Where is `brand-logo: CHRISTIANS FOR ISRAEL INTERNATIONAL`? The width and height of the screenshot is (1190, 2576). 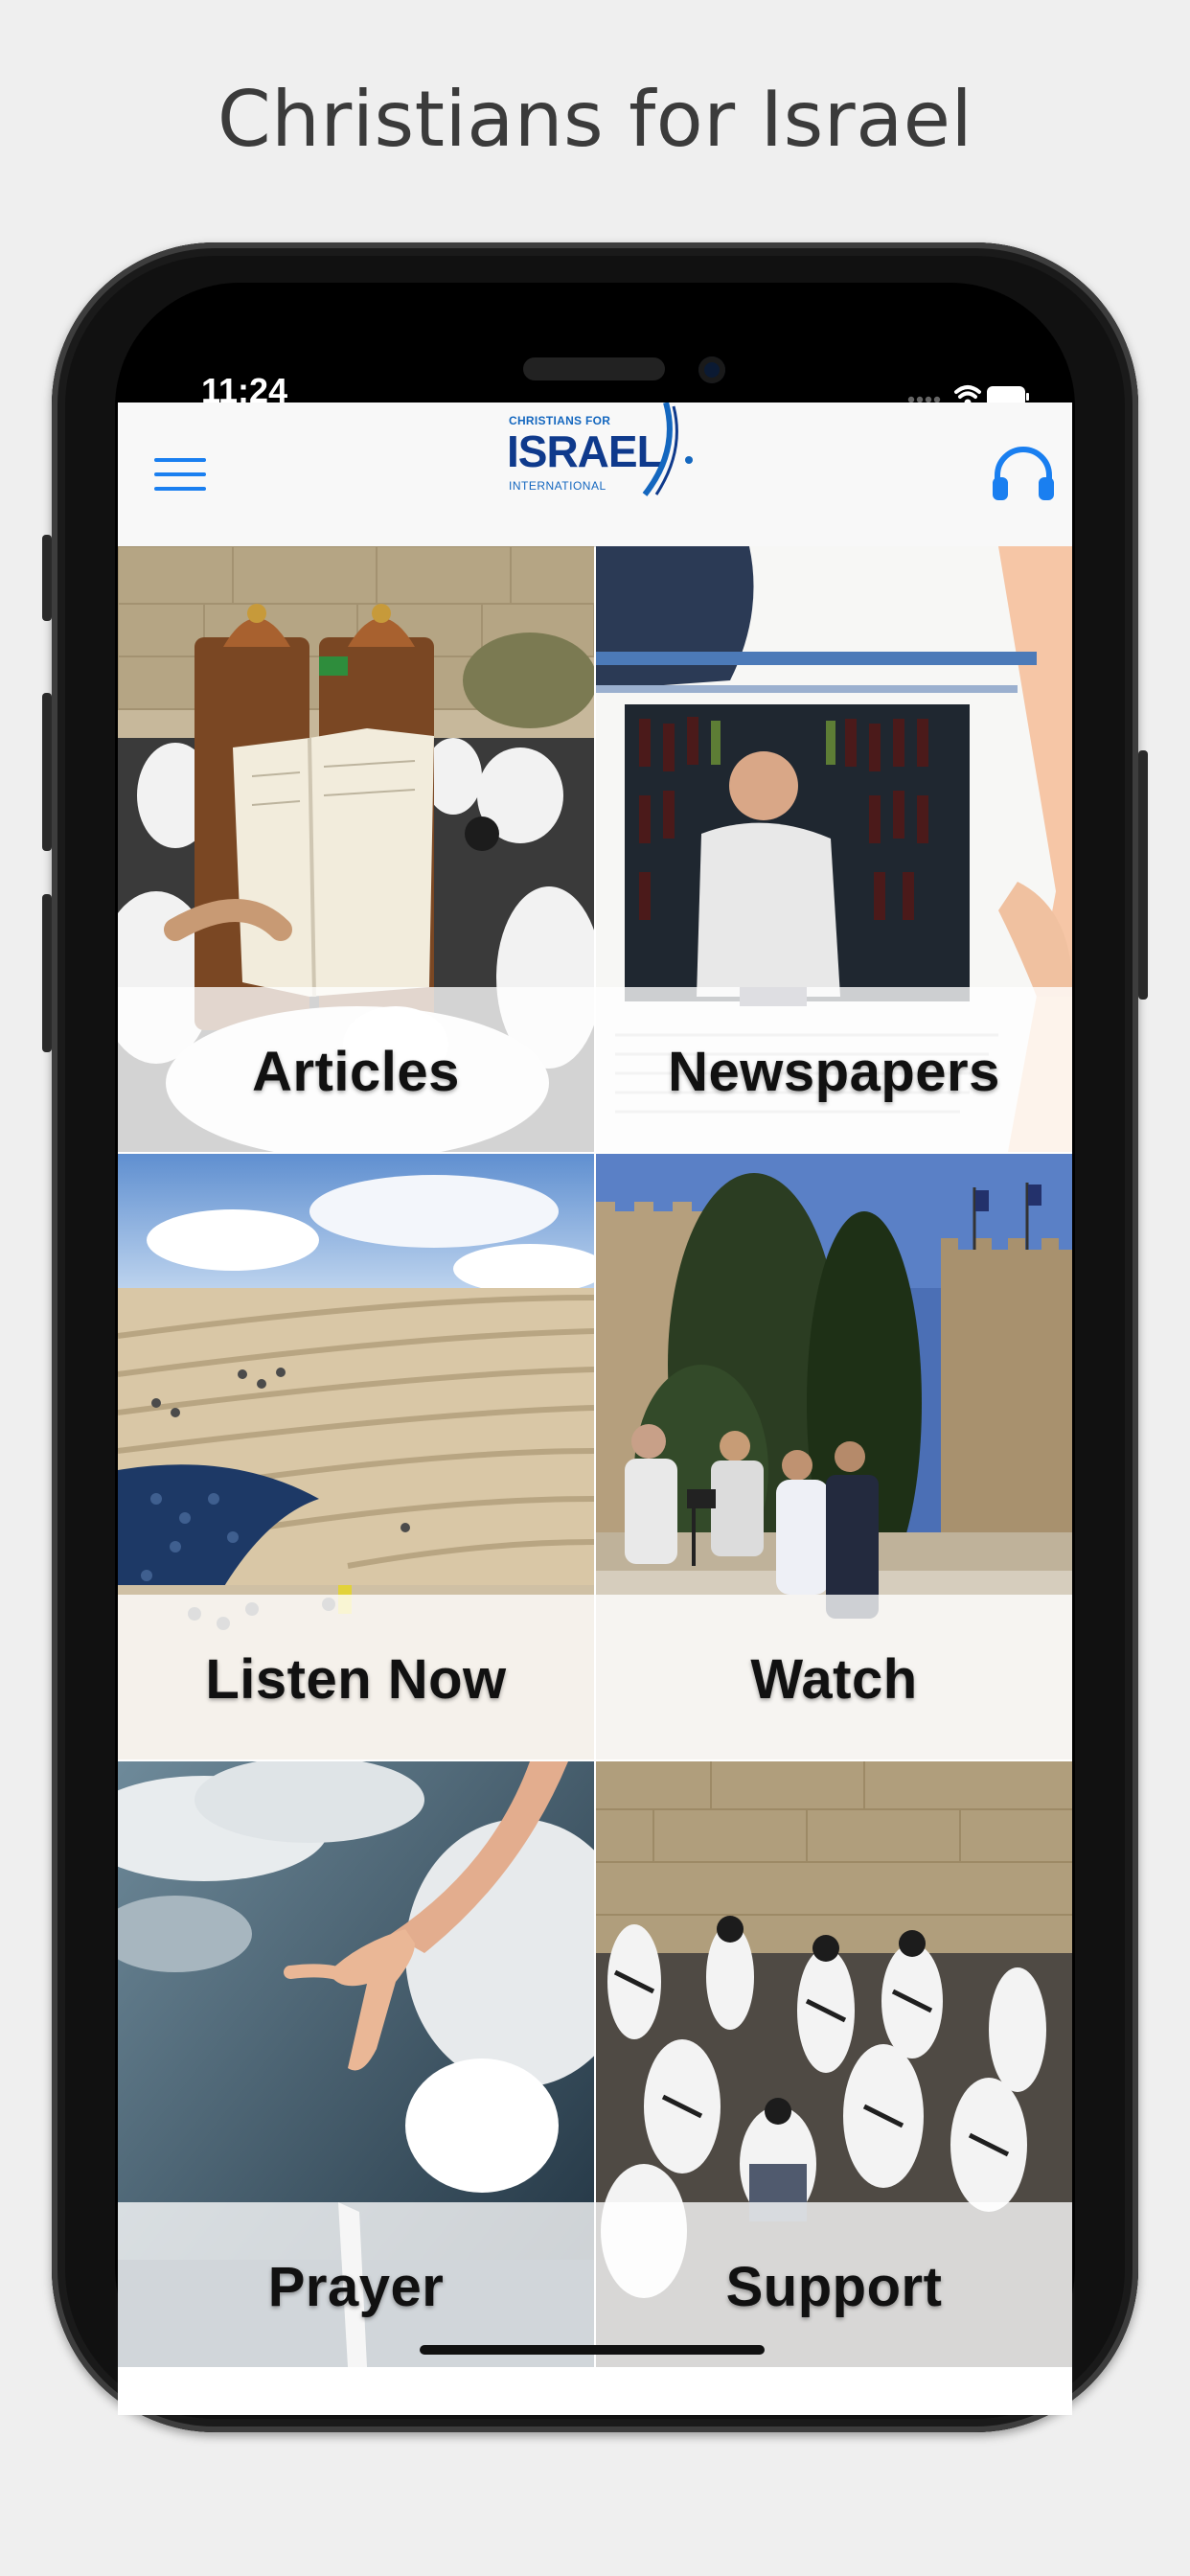 brand-logo: CHRISTIANS FOR ISRAEL INTERNATIONAL is located at coordinates (599, 455).